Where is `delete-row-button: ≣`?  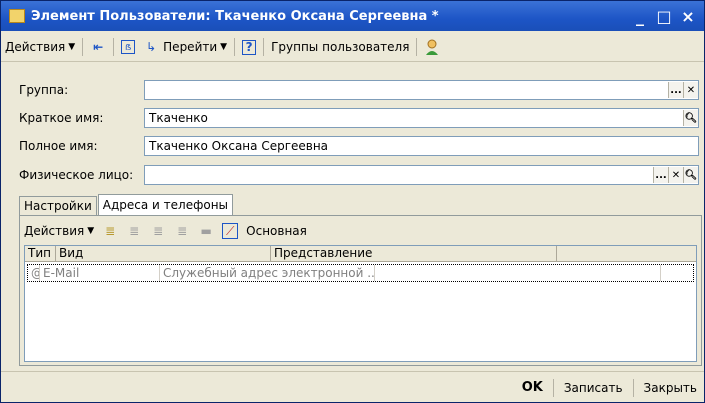 delete-row-button: ≣ is located at coordinates (182, 231).